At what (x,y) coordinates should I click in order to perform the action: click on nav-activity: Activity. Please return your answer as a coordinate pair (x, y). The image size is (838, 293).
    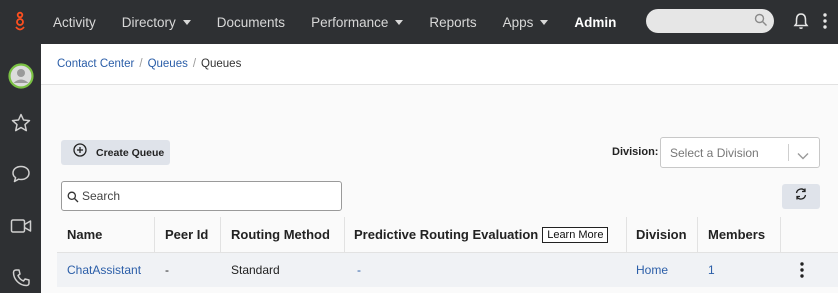
    Looking at the image, I should click on (74, 22).